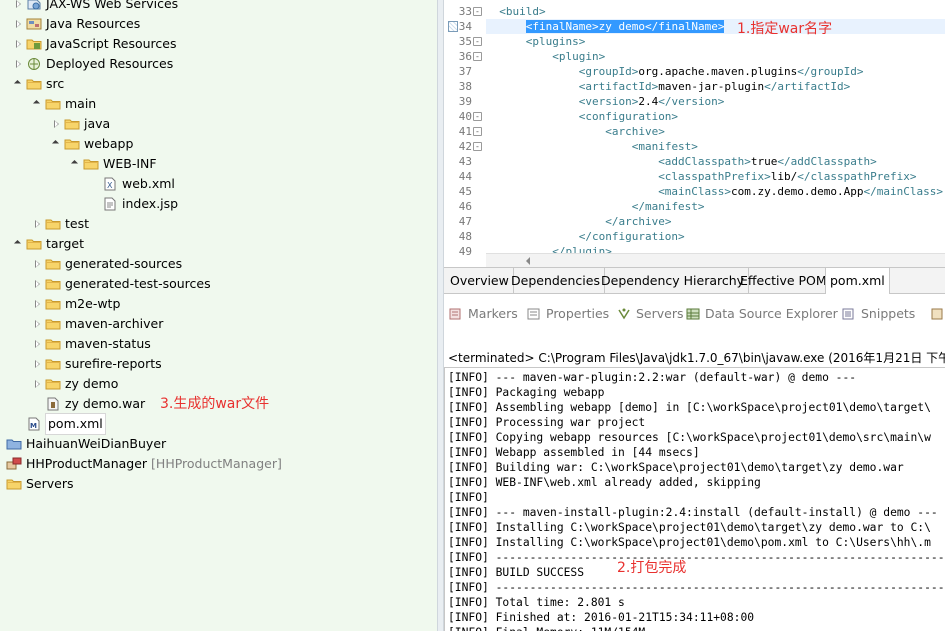 The width and height of the screenshot is (945, 631). I want to click on code-line: <classpathPrefix>lib/</classpathPrefix>, so click(715, 176).